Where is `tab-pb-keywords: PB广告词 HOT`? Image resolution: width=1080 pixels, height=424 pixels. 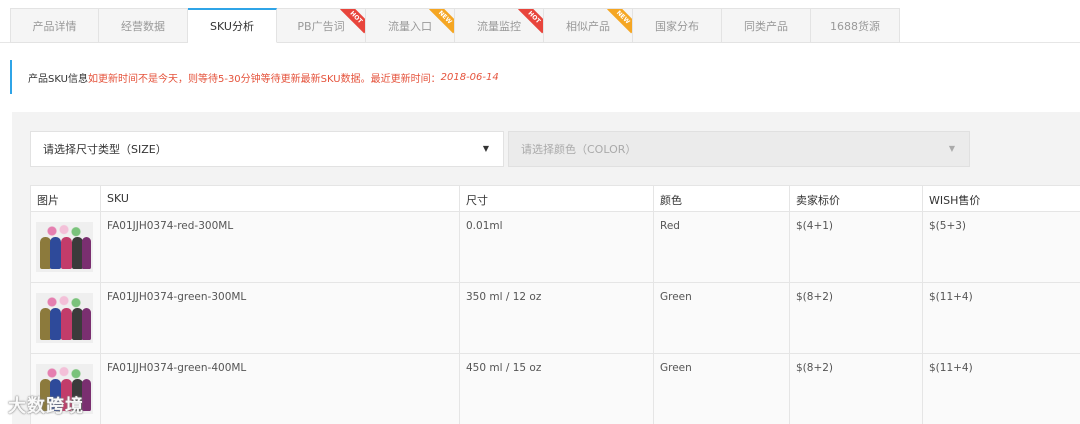
tab-pb-keywords: PB广告词 HOT is located at coordinates (321, 25).